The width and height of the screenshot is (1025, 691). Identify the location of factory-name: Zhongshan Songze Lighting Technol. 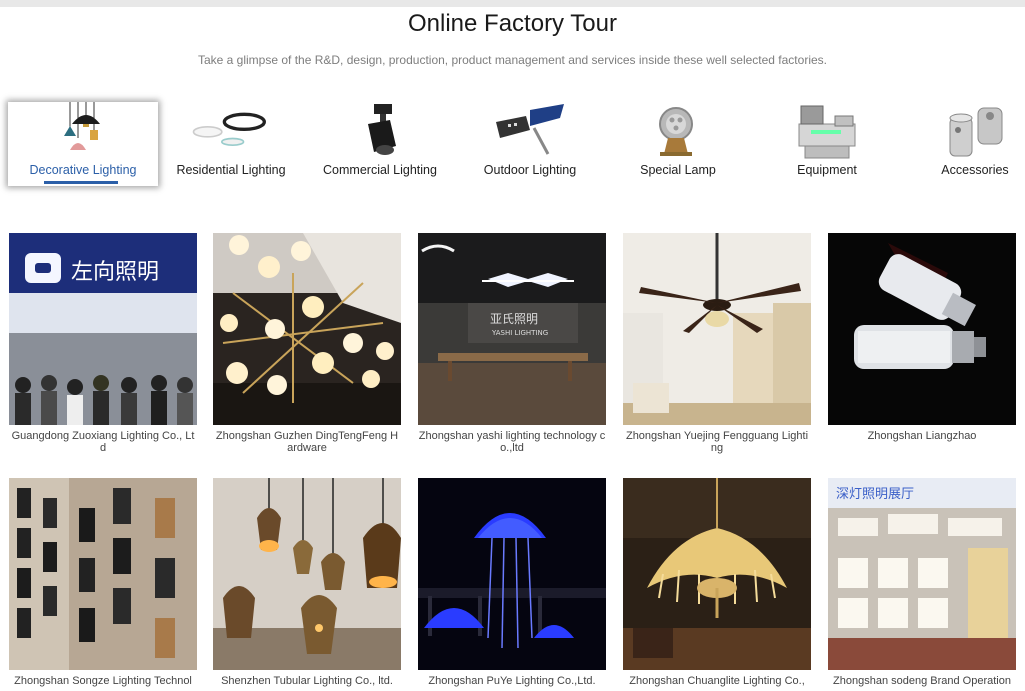
(103, 681).